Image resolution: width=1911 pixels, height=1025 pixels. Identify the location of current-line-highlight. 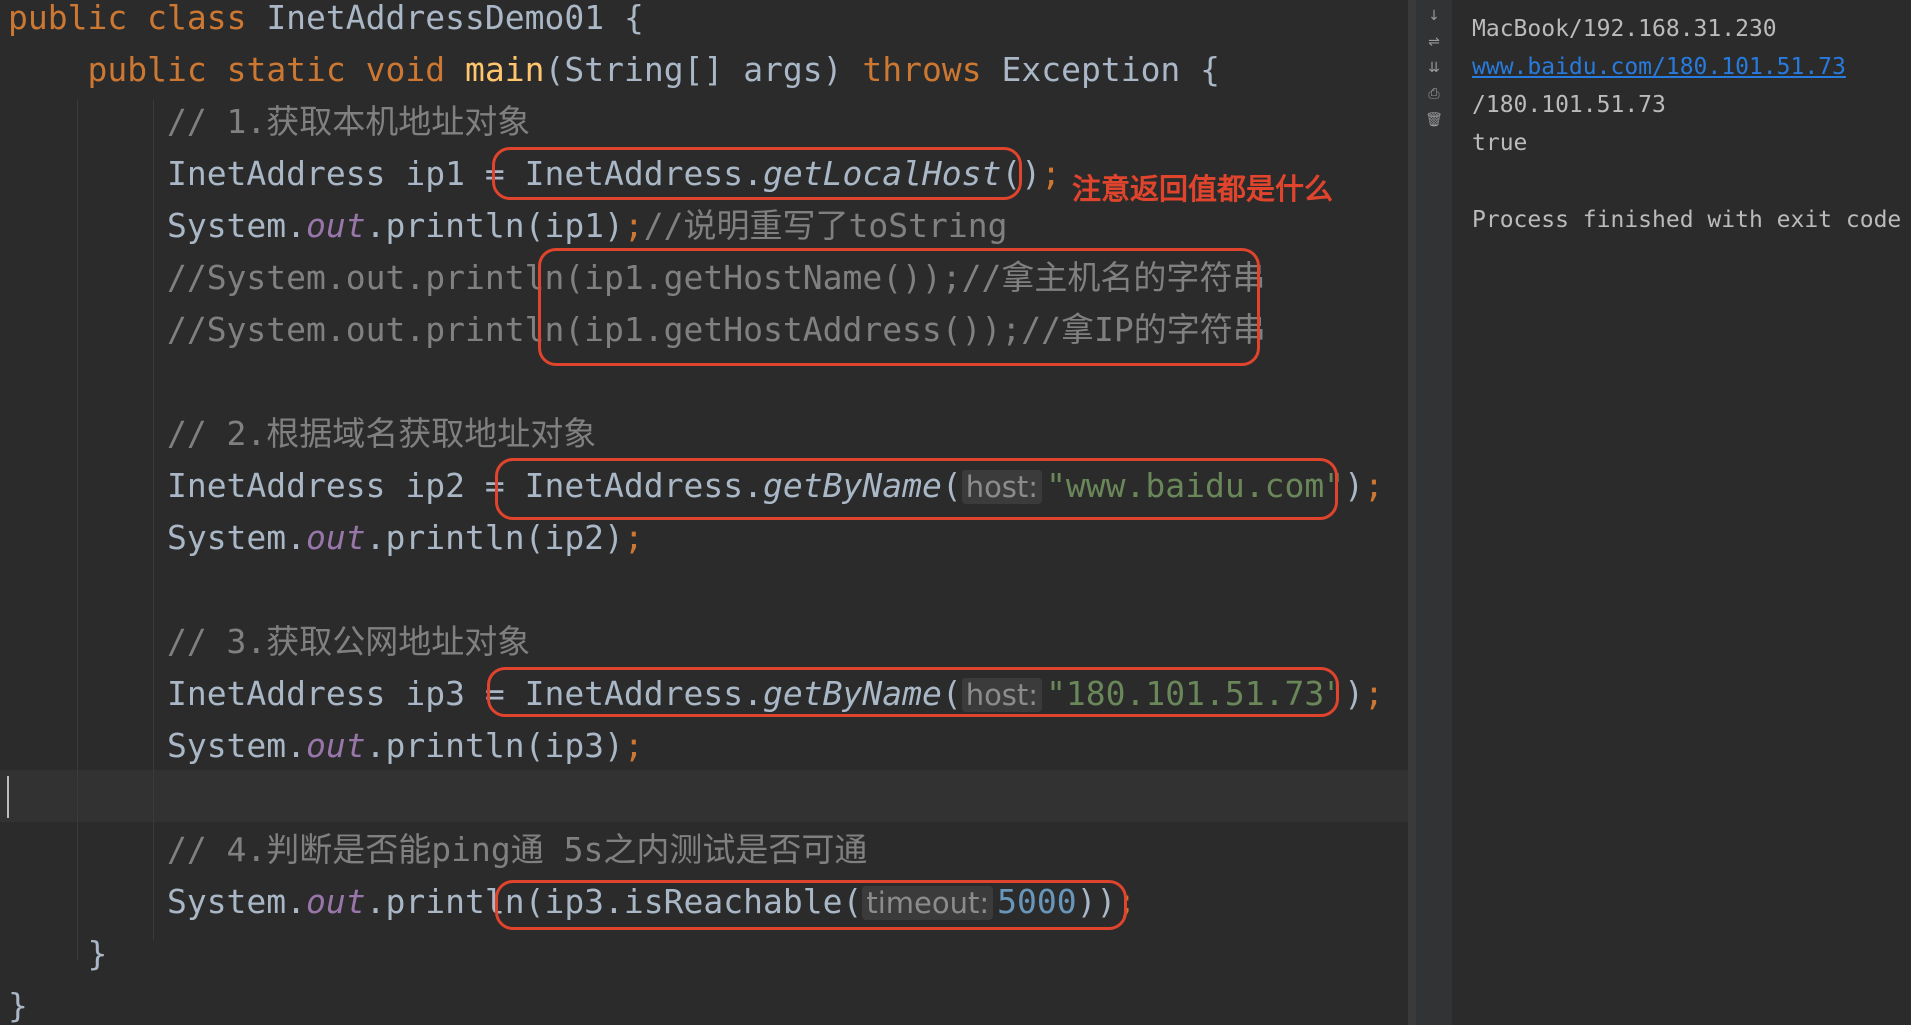
(704, 796).